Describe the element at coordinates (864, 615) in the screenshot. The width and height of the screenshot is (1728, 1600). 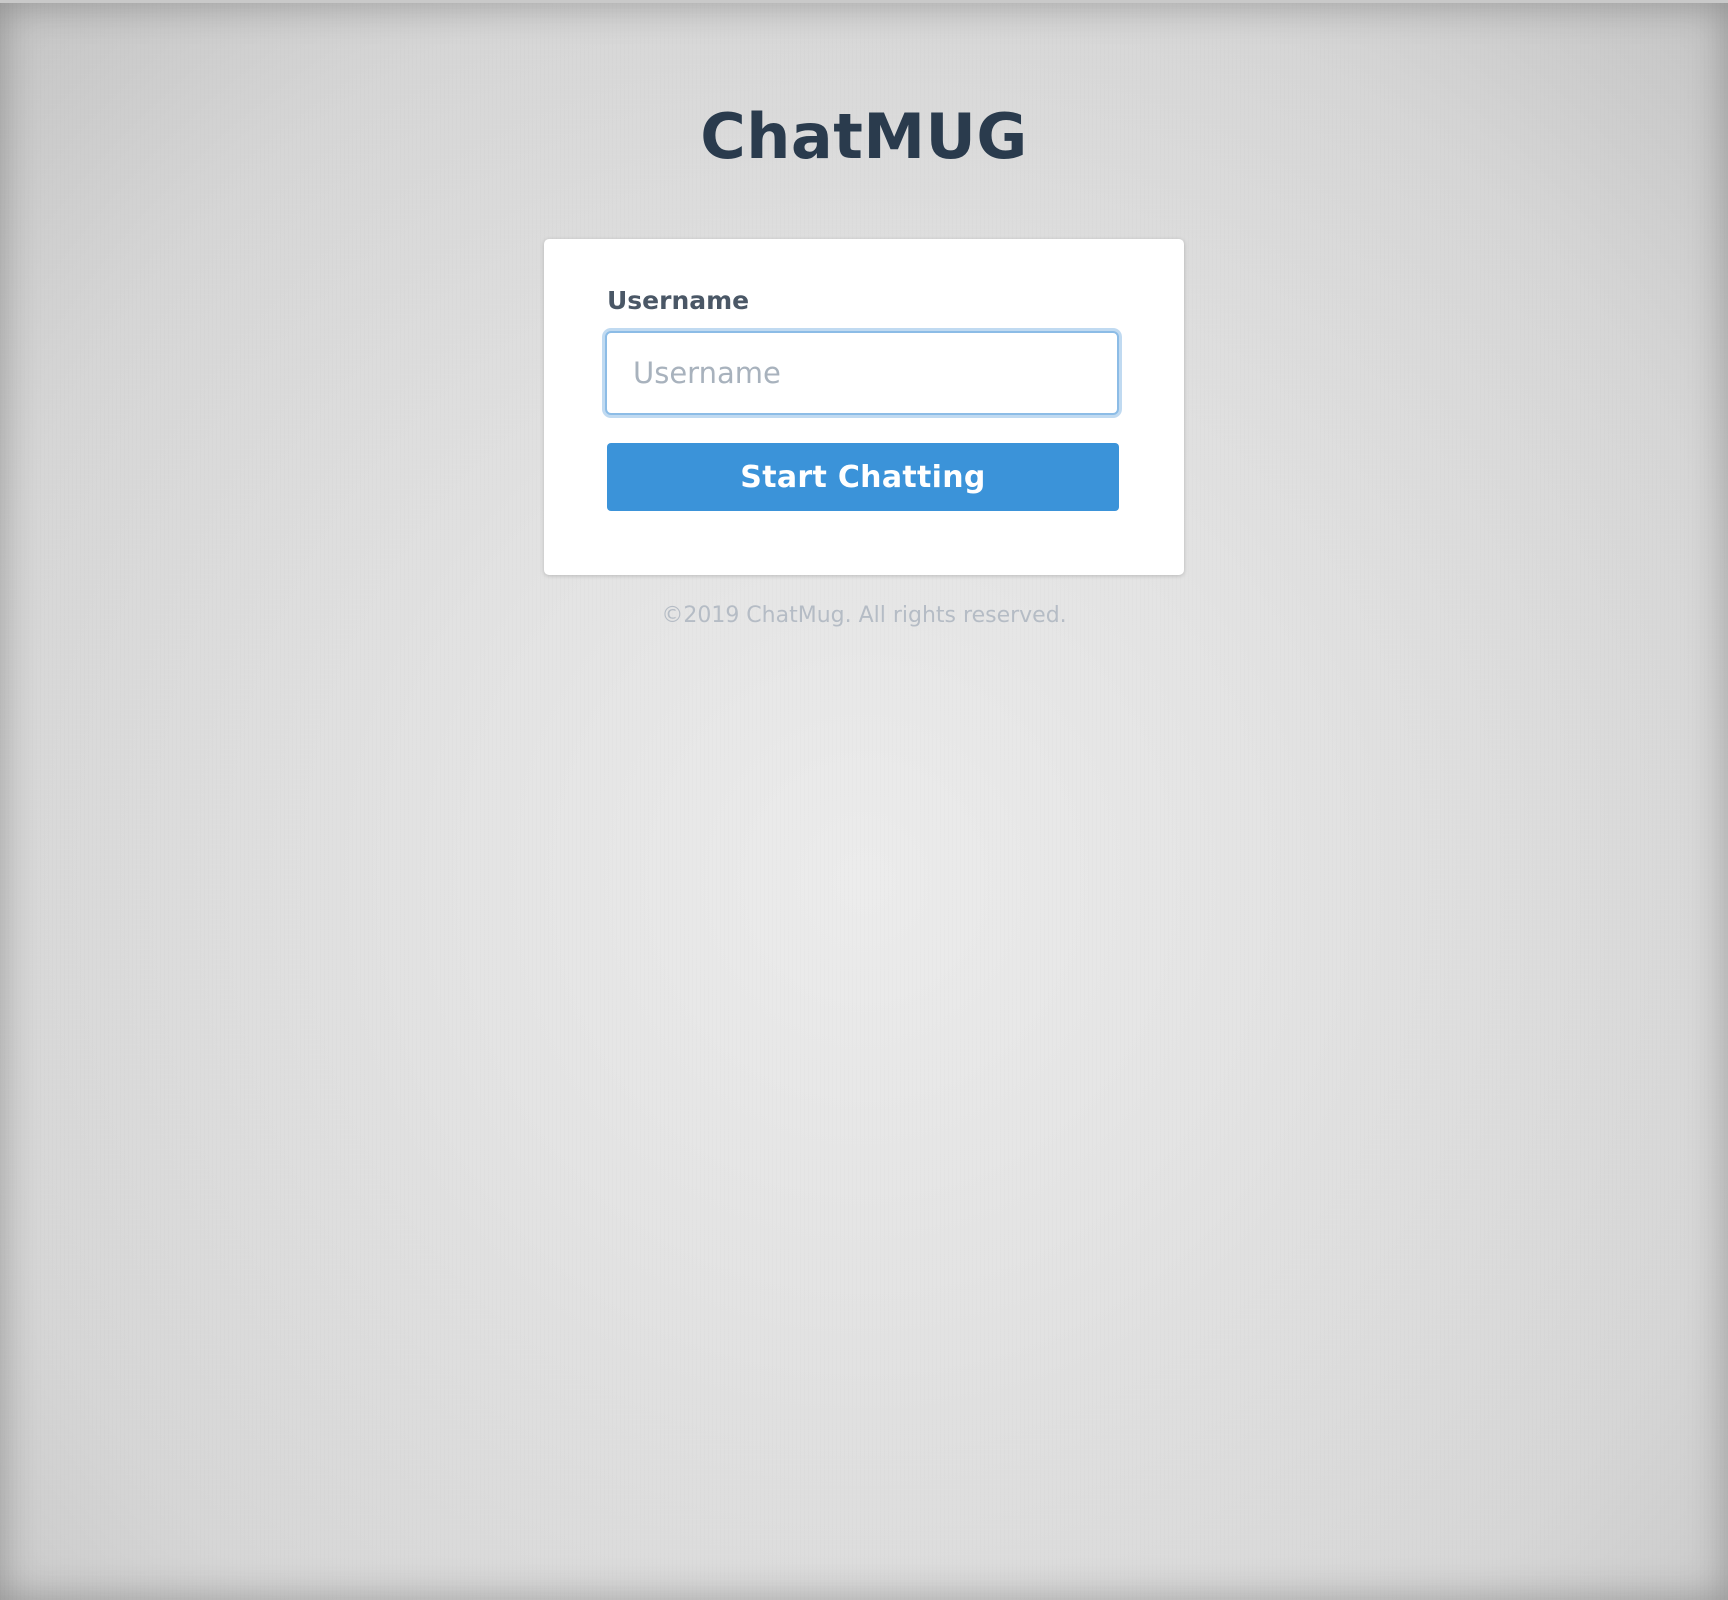
I see `copyright-text: ©2019 ChatMug. All rights reserved.` at that location.